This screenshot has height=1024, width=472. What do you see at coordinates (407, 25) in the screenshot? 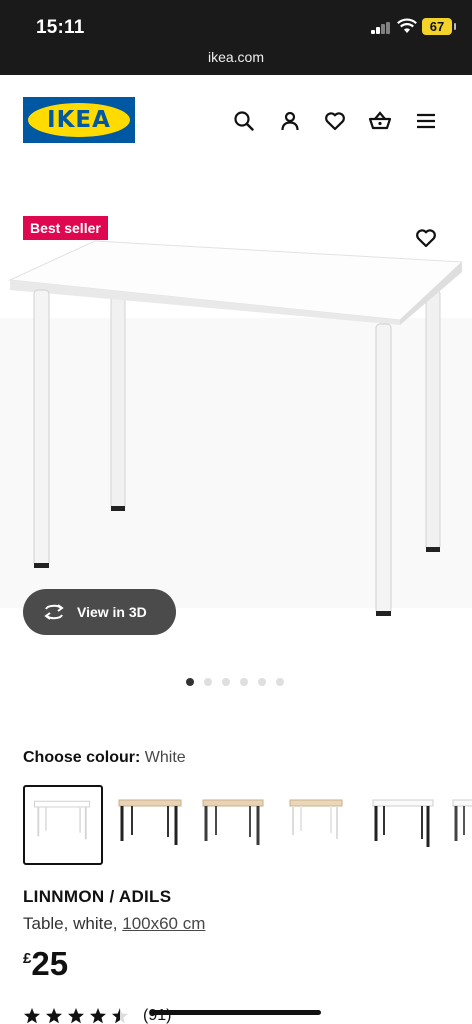
I see `wifi-icon` at bounding box center [407, 25].